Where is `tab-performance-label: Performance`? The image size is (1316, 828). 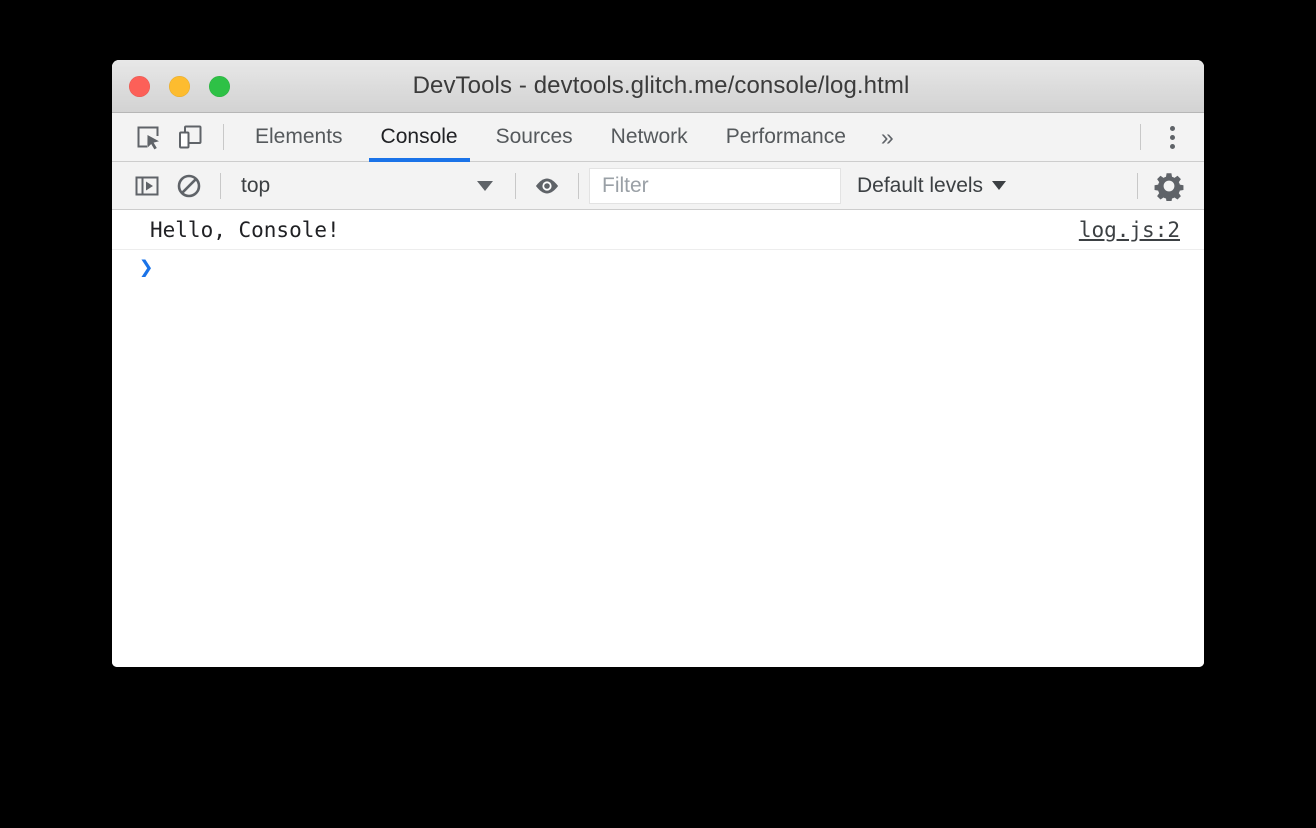 tab-performance-label: Performance is located at coordinates (785, 136).